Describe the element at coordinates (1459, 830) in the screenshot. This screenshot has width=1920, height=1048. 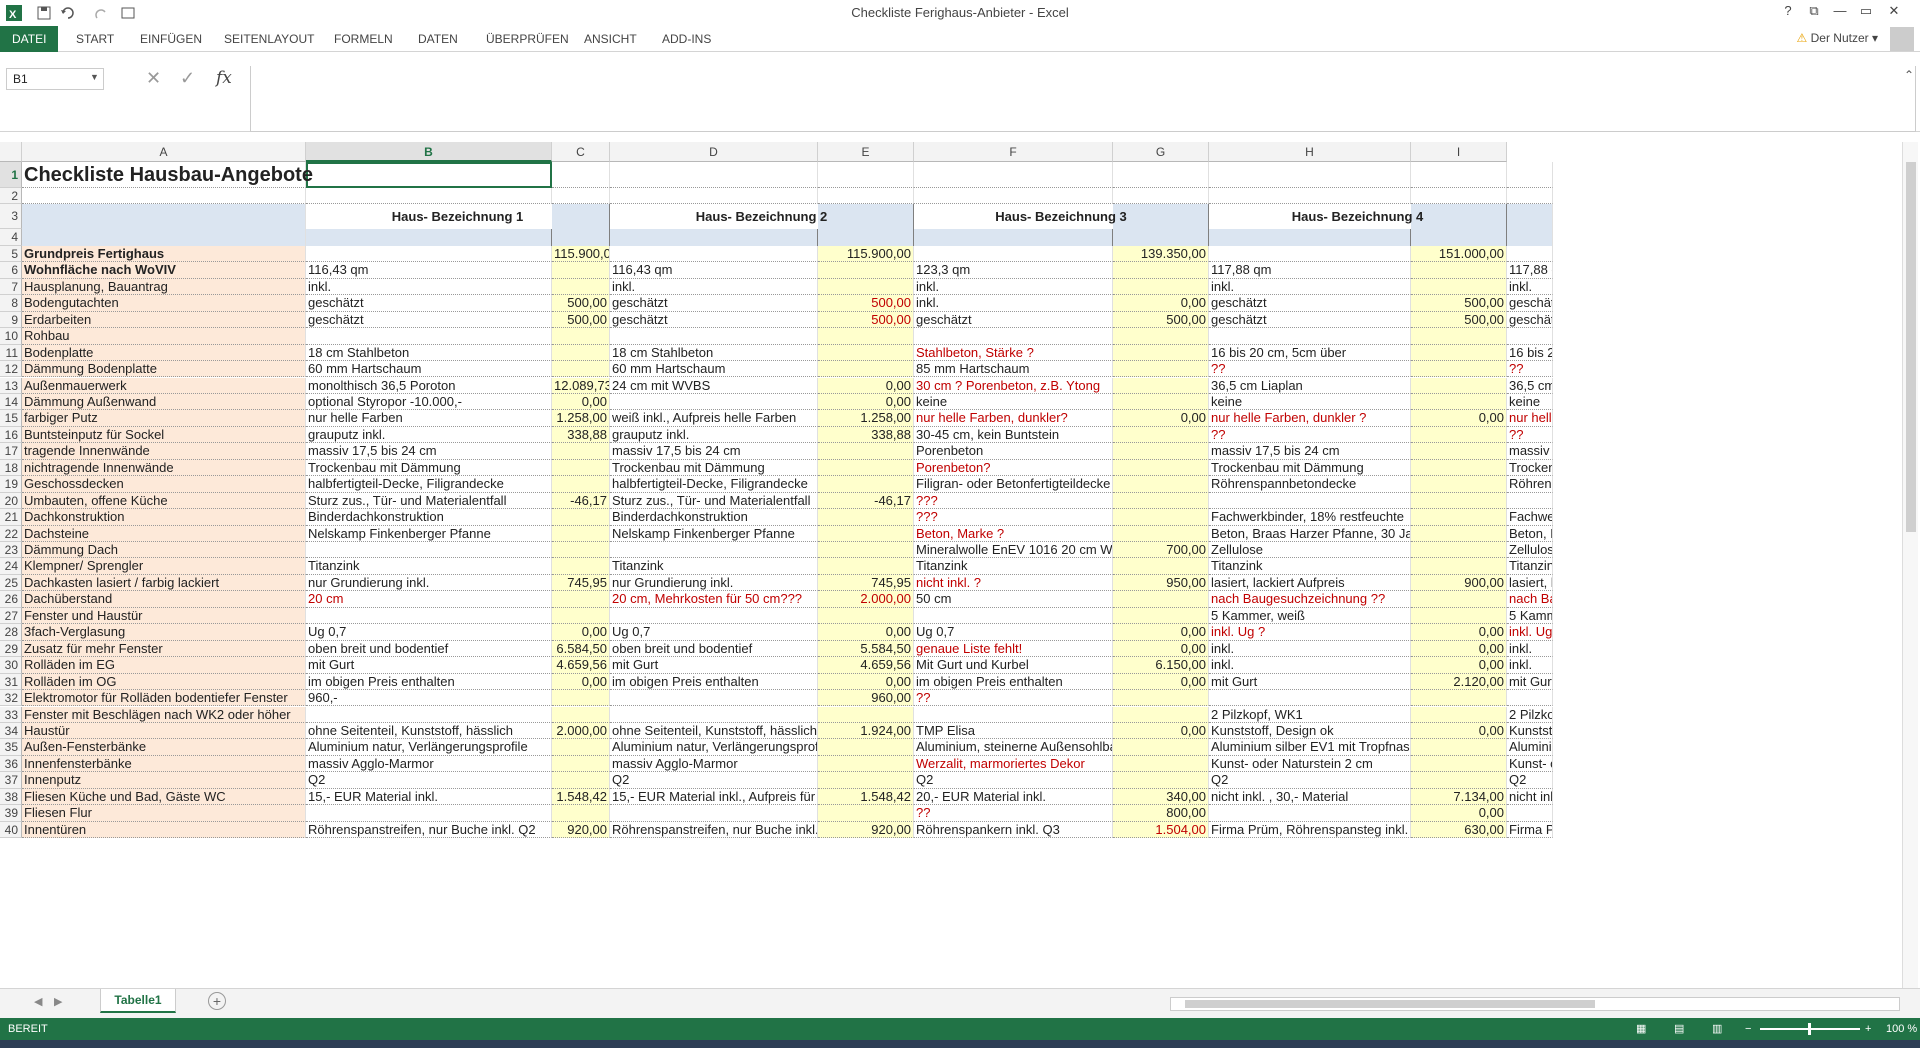
I see `cell-i40: 630,00` at that location.